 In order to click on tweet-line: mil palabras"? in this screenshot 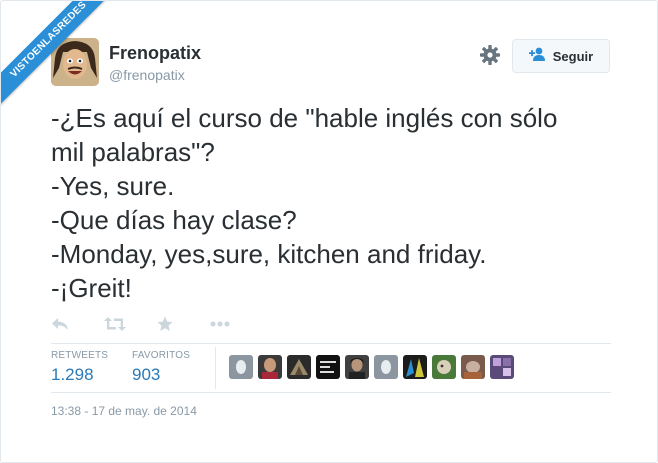, I will do `click(133, 152)`.